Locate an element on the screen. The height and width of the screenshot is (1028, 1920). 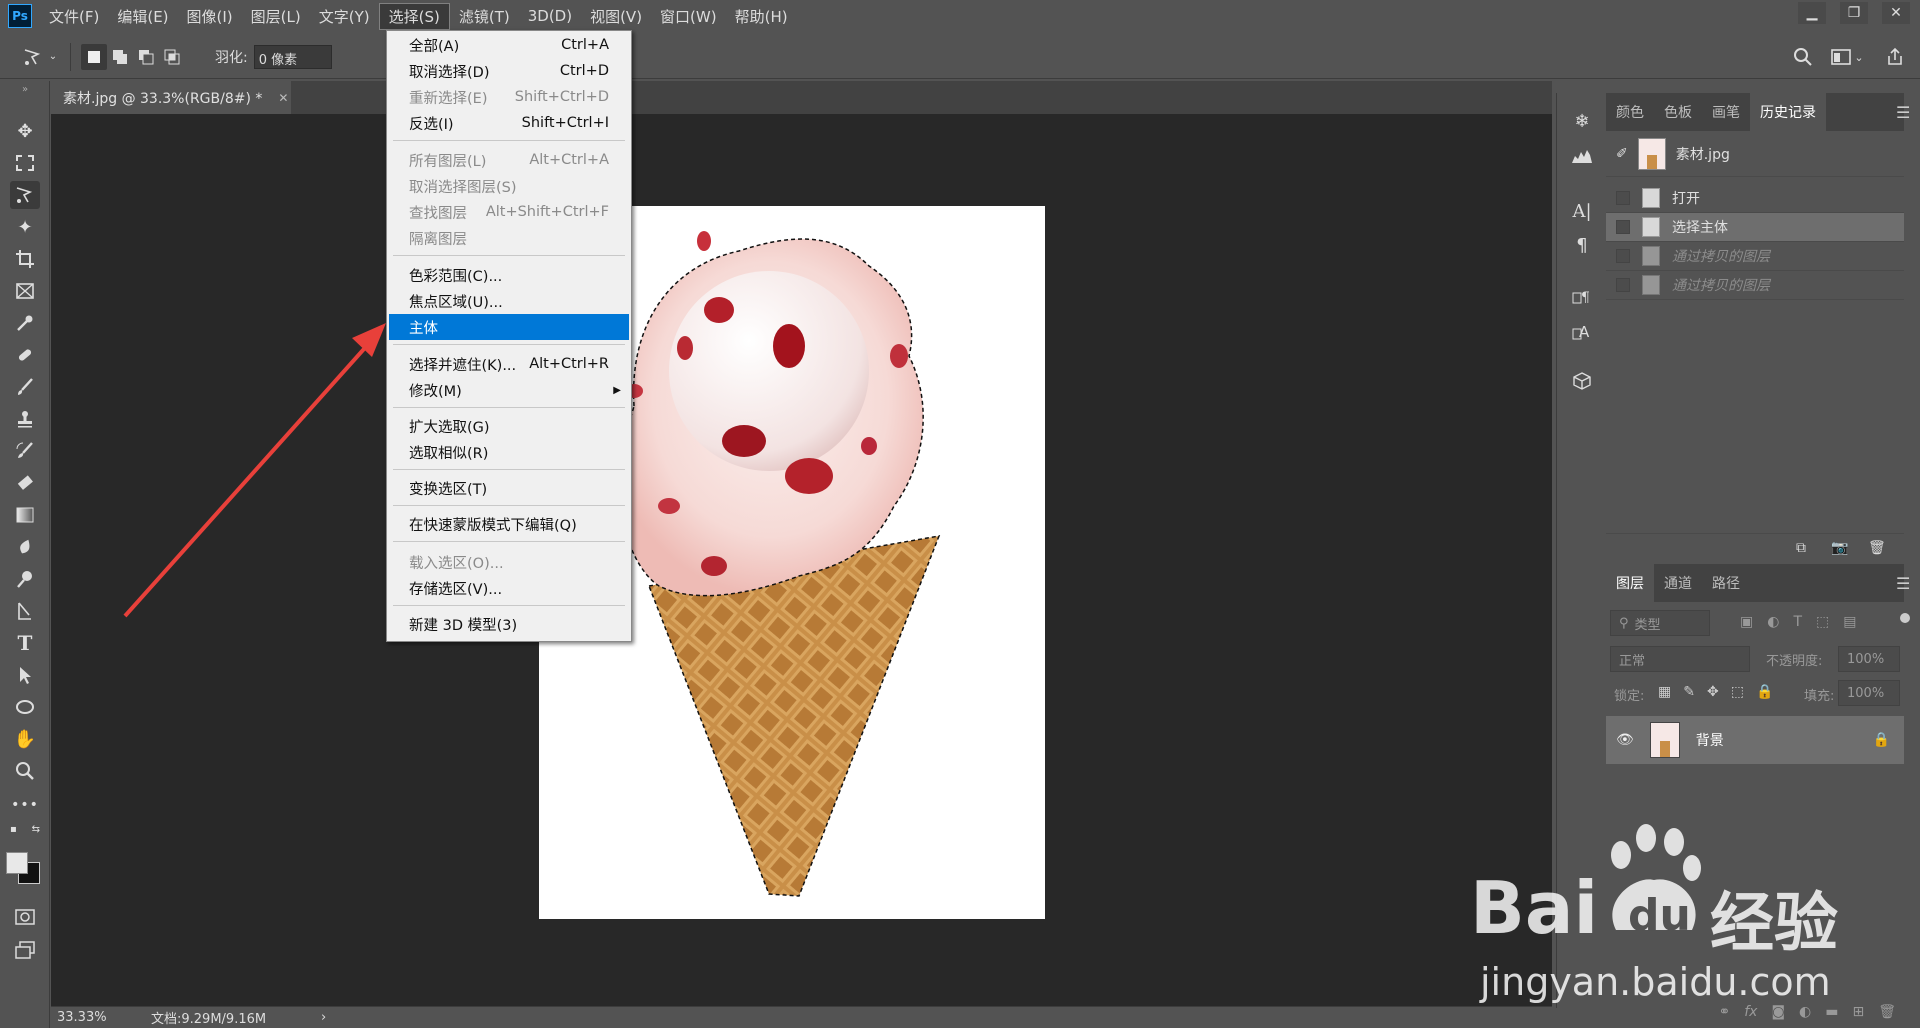
layer-filter-select: ⚲ 类型 is located at coordinates (1660, 623).